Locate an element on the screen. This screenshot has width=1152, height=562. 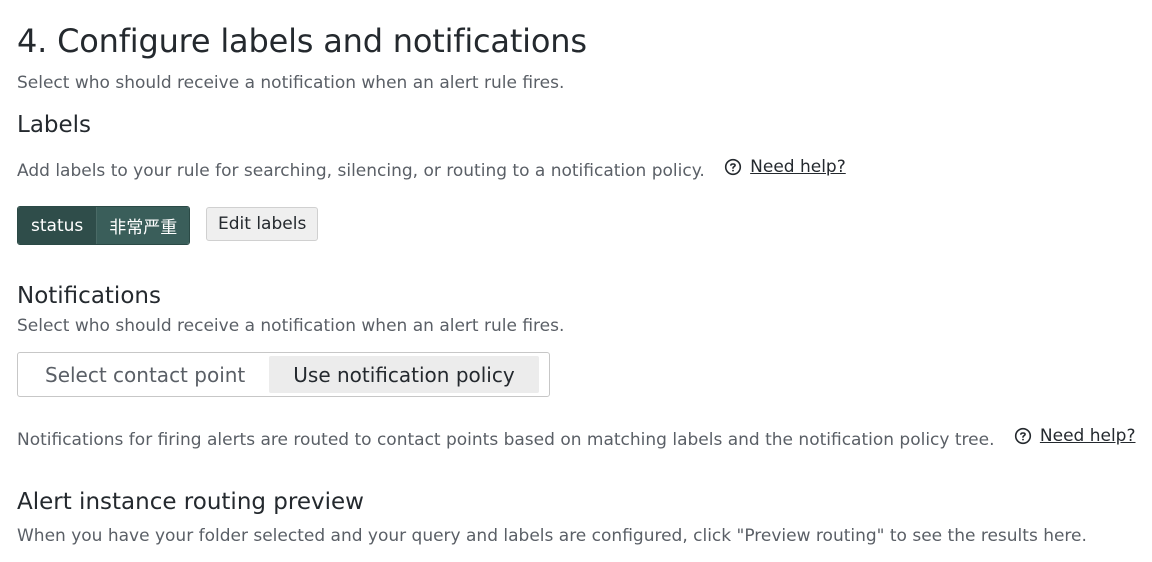
labels-heading: Labels is located at coordinates (54, 125).